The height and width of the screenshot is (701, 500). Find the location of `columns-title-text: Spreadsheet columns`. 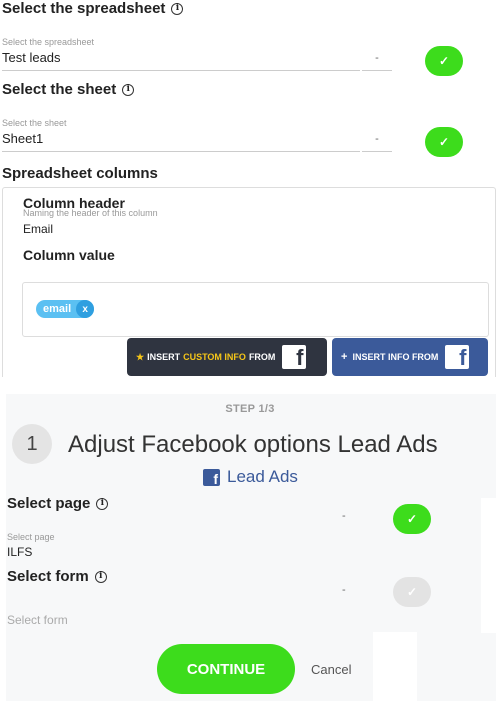

columns-title-text: Spreadsheet columns is located at coordinates (80, 173).